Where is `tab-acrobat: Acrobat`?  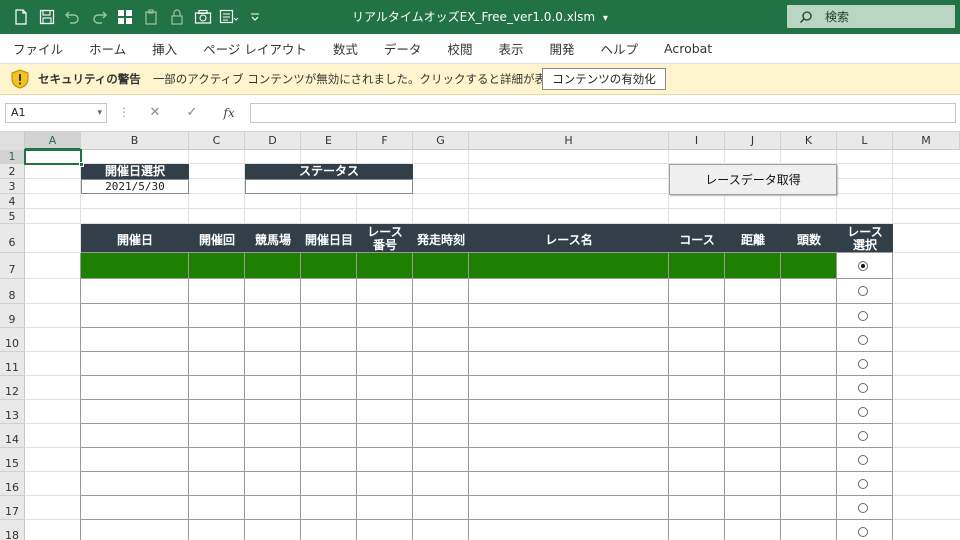 tab-acrobat: Acrobat is located at coordinates (688, 48).